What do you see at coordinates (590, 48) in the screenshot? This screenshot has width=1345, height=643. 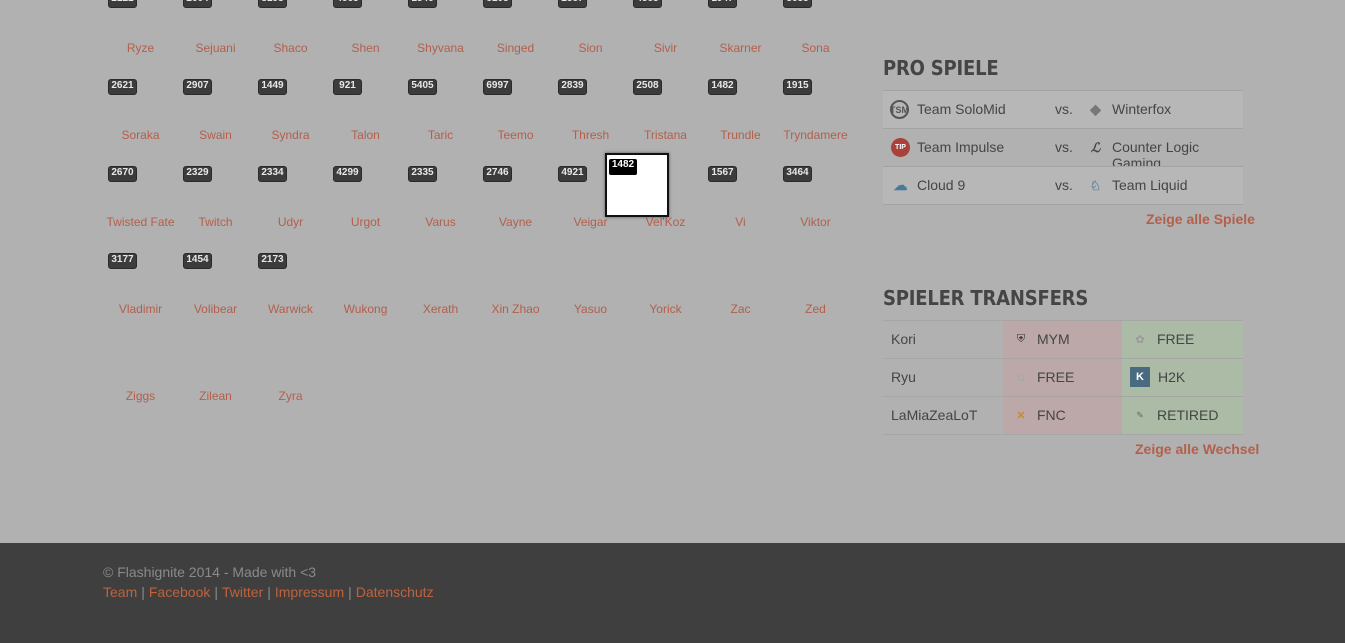 I see `champion-name: Sion` at bounding box center [590, 48].